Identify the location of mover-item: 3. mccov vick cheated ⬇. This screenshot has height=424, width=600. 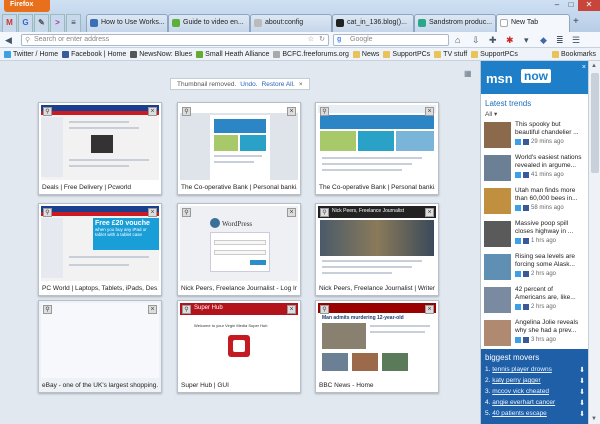
(535, 392).